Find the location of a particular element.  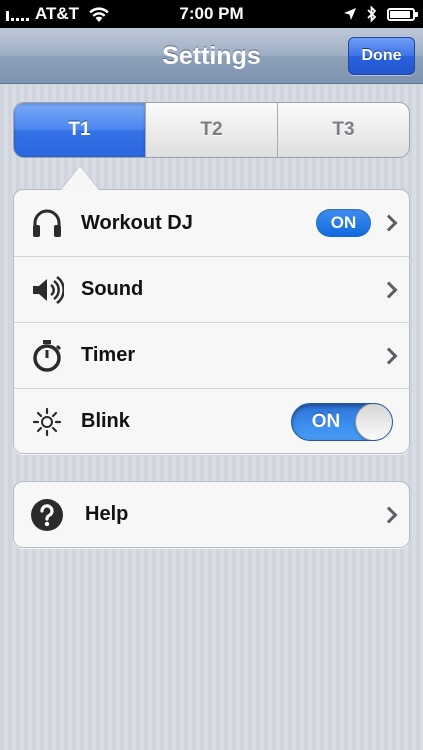

blink-toggle: ON is located at coordinates (342, 421).